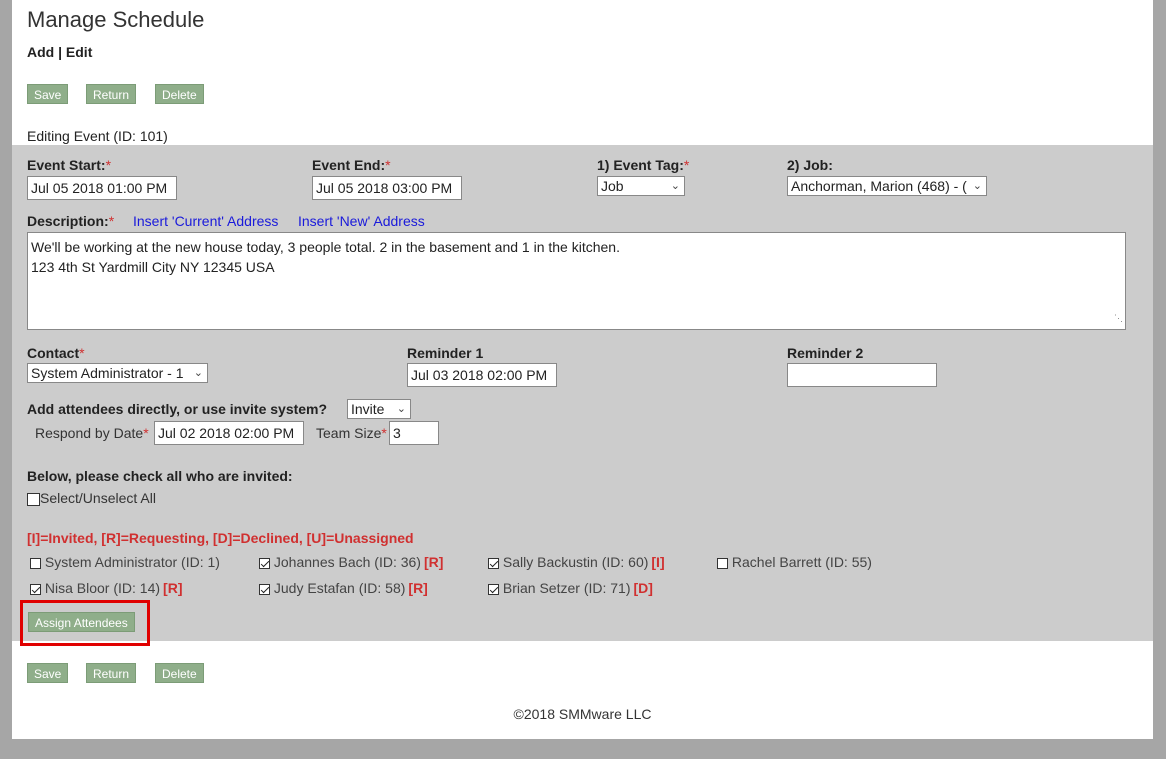 This screenshot has width=1166, height=759. What do you see at coordinates (71, 221) in the screenshot?
I see `description-label: Description:*` at bounding box center [71, 221].